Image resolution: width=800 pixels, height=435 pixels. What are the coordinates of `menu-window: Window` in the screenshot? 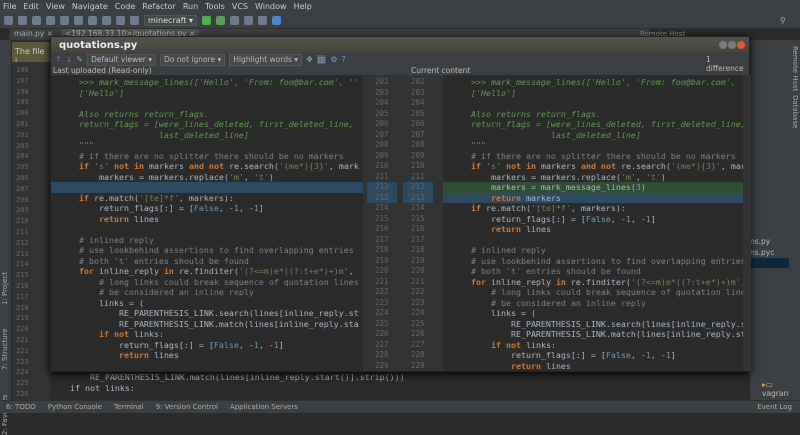 It's located at (271, 6).